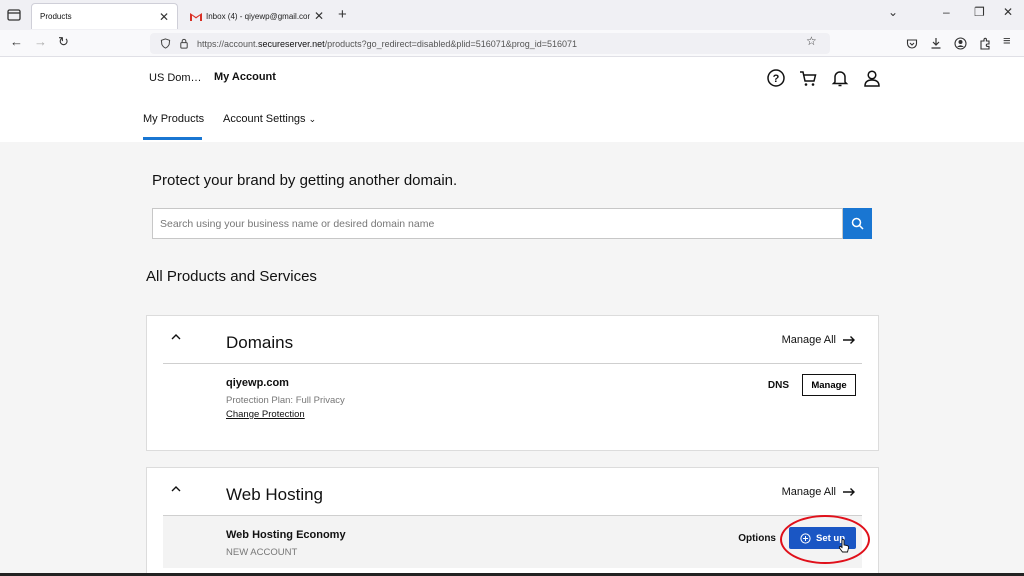  Describe the element at coordinates (291, 43) in the screenshot. I see `url-domain: secureserver.net` at that location.